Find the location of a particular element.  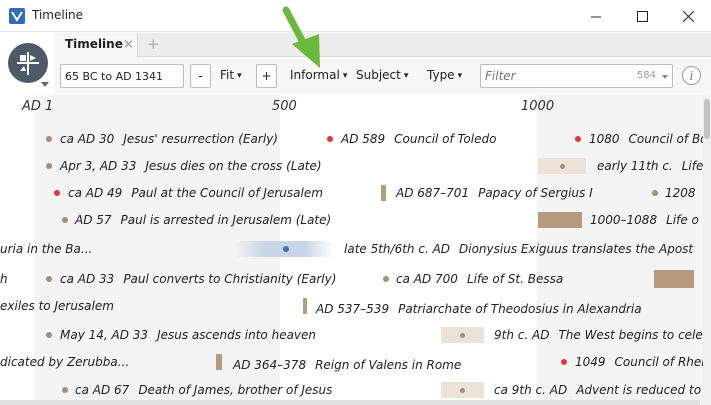

filter-result-count: 584 is located at coordinates (646, 75).